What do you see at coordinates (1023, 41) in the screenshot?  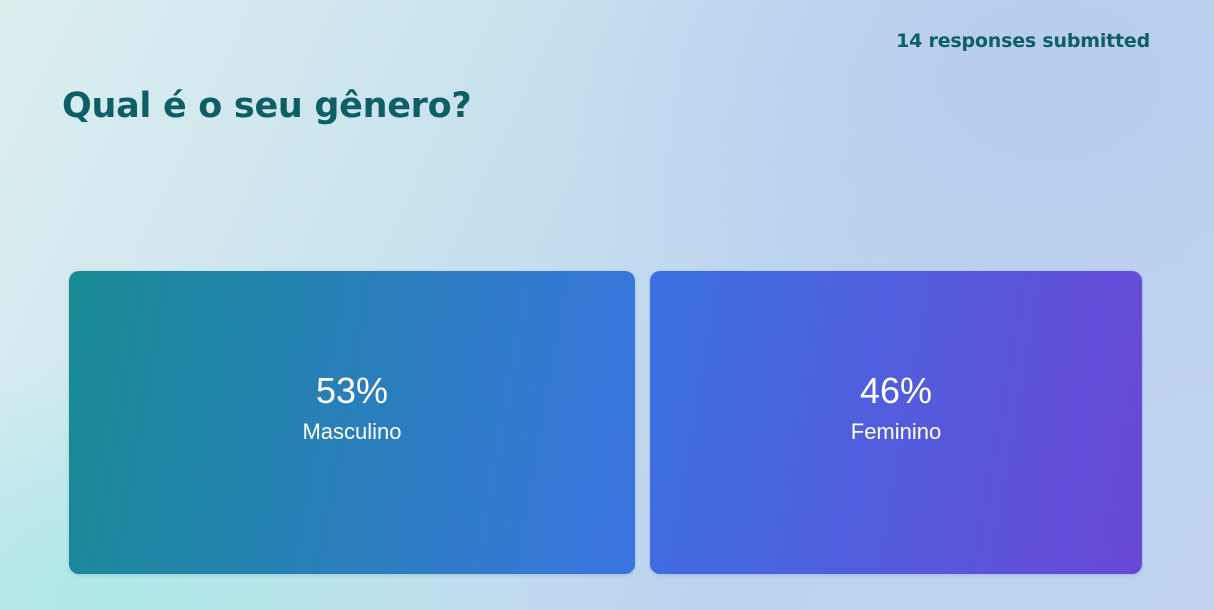 I see `responses-count: 14 responses submitted` at bounding box center [1023, 41].